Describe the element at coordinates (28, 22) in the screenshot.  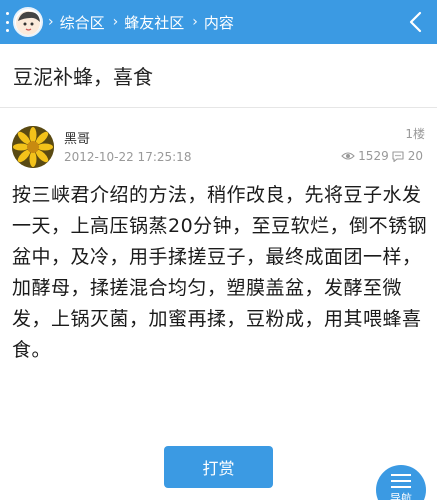
I see `user-avatar-icon` at that location.